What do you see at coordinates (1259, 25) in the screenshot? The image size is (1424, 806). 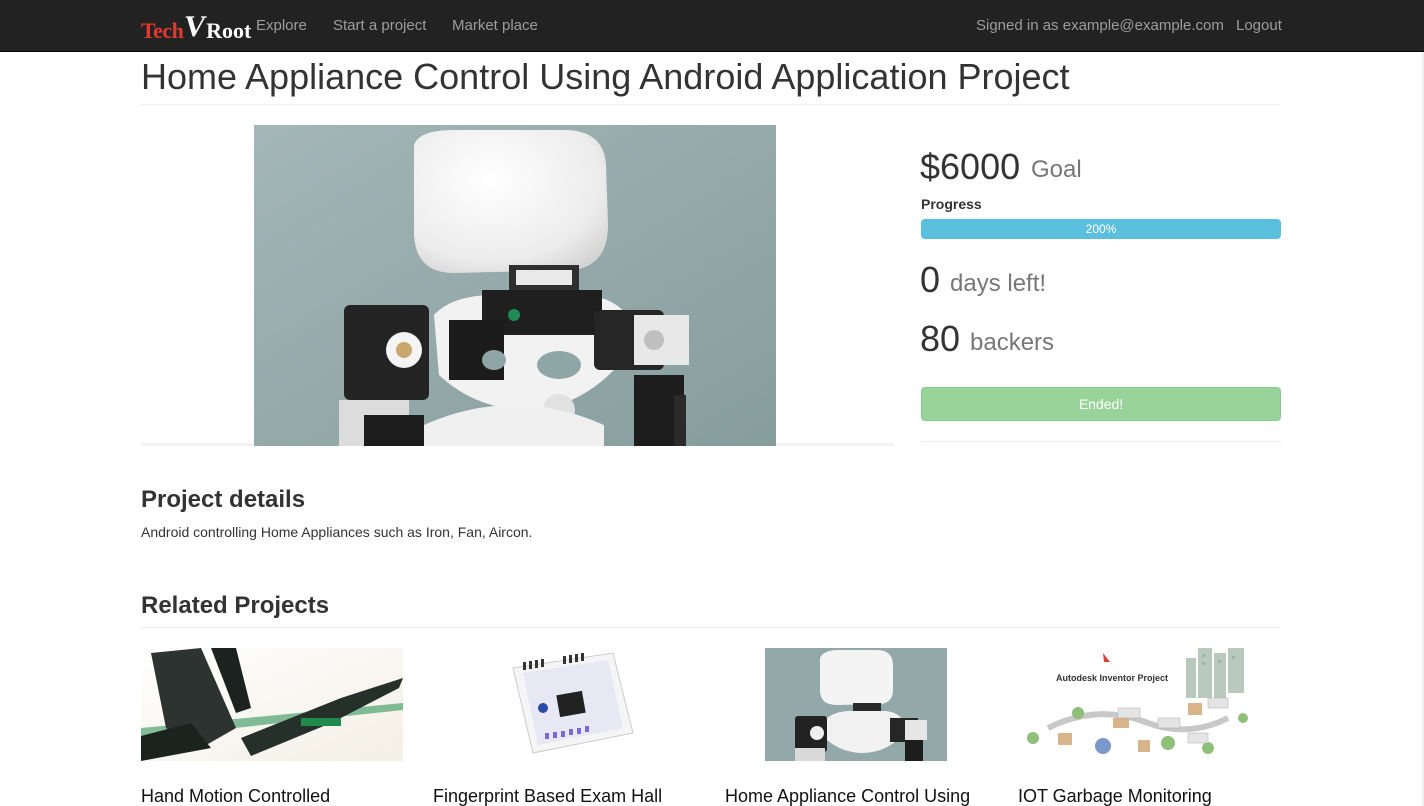 I see `logout-link: Logout` at bounding box center [1259, 25].